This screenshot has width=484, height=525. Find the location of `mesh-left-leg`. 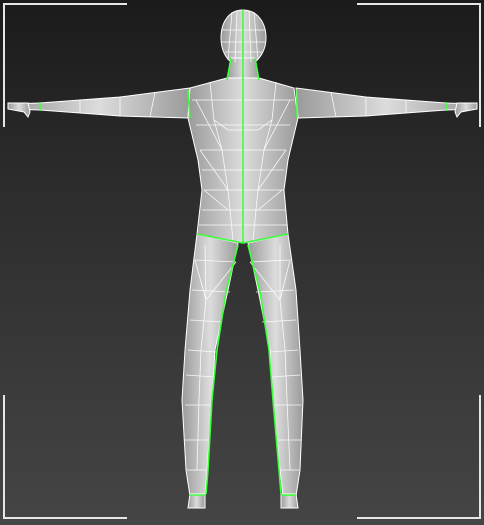

mesh-left-leg is located at coordinates (210, 365).